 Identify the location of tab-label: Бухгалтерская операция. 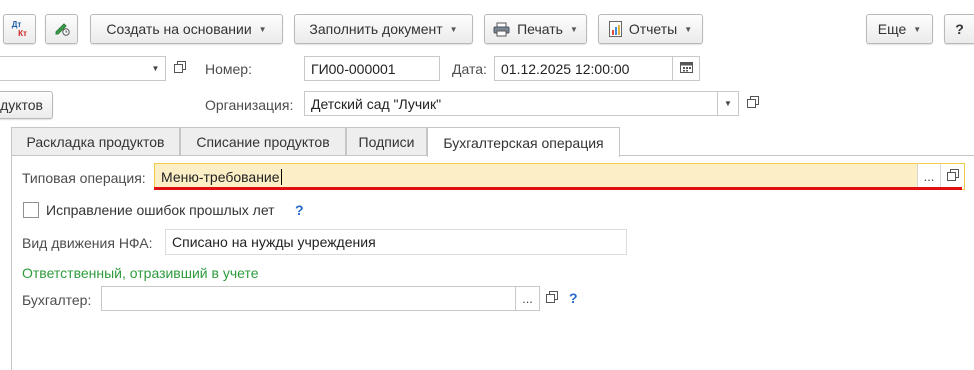
(523, 142).